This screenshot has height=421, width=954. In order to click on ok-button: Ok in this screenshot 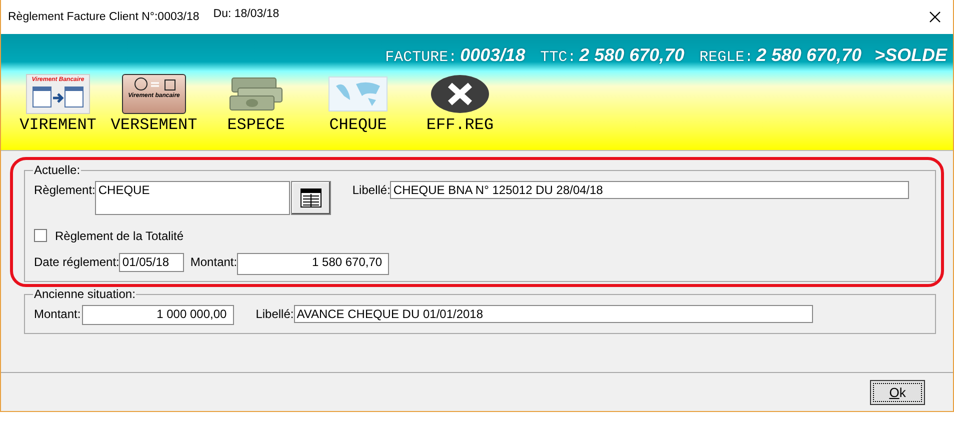, I will do `click(897, 392)`.